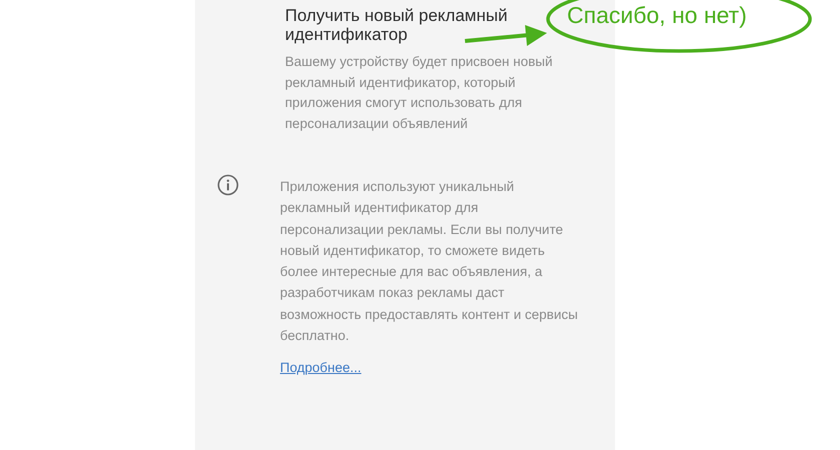 The height and width of the screenshot is (450, 840). Describe the element at coordinates (425, 25) in the screenshot. I see `option-title: Получить новый рекламный идентификатор` at that location.